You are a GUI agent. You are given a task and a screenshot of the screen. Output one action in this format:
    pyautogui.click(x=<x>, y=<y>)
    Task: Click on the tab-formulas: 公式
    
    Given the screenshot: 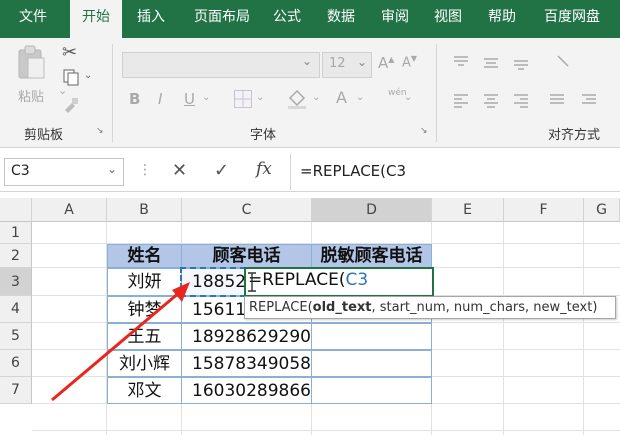 What is the action you would take?
    pyautogui.click(x=287, y=19)
    